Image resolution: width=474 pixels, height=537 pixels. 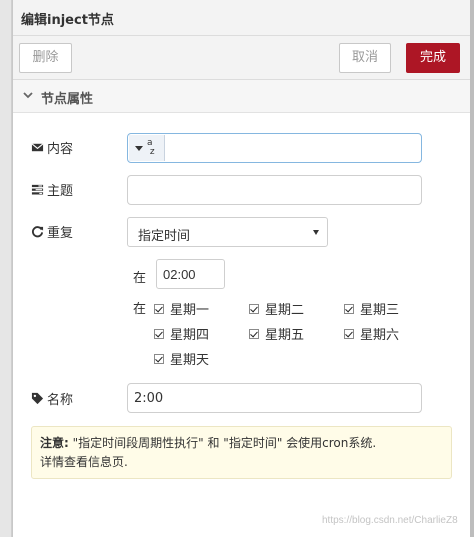 What do you see at coordinates (190, 310) in the screenshot?
I see `day-label: 星期一` at bounding box center [190, 310].